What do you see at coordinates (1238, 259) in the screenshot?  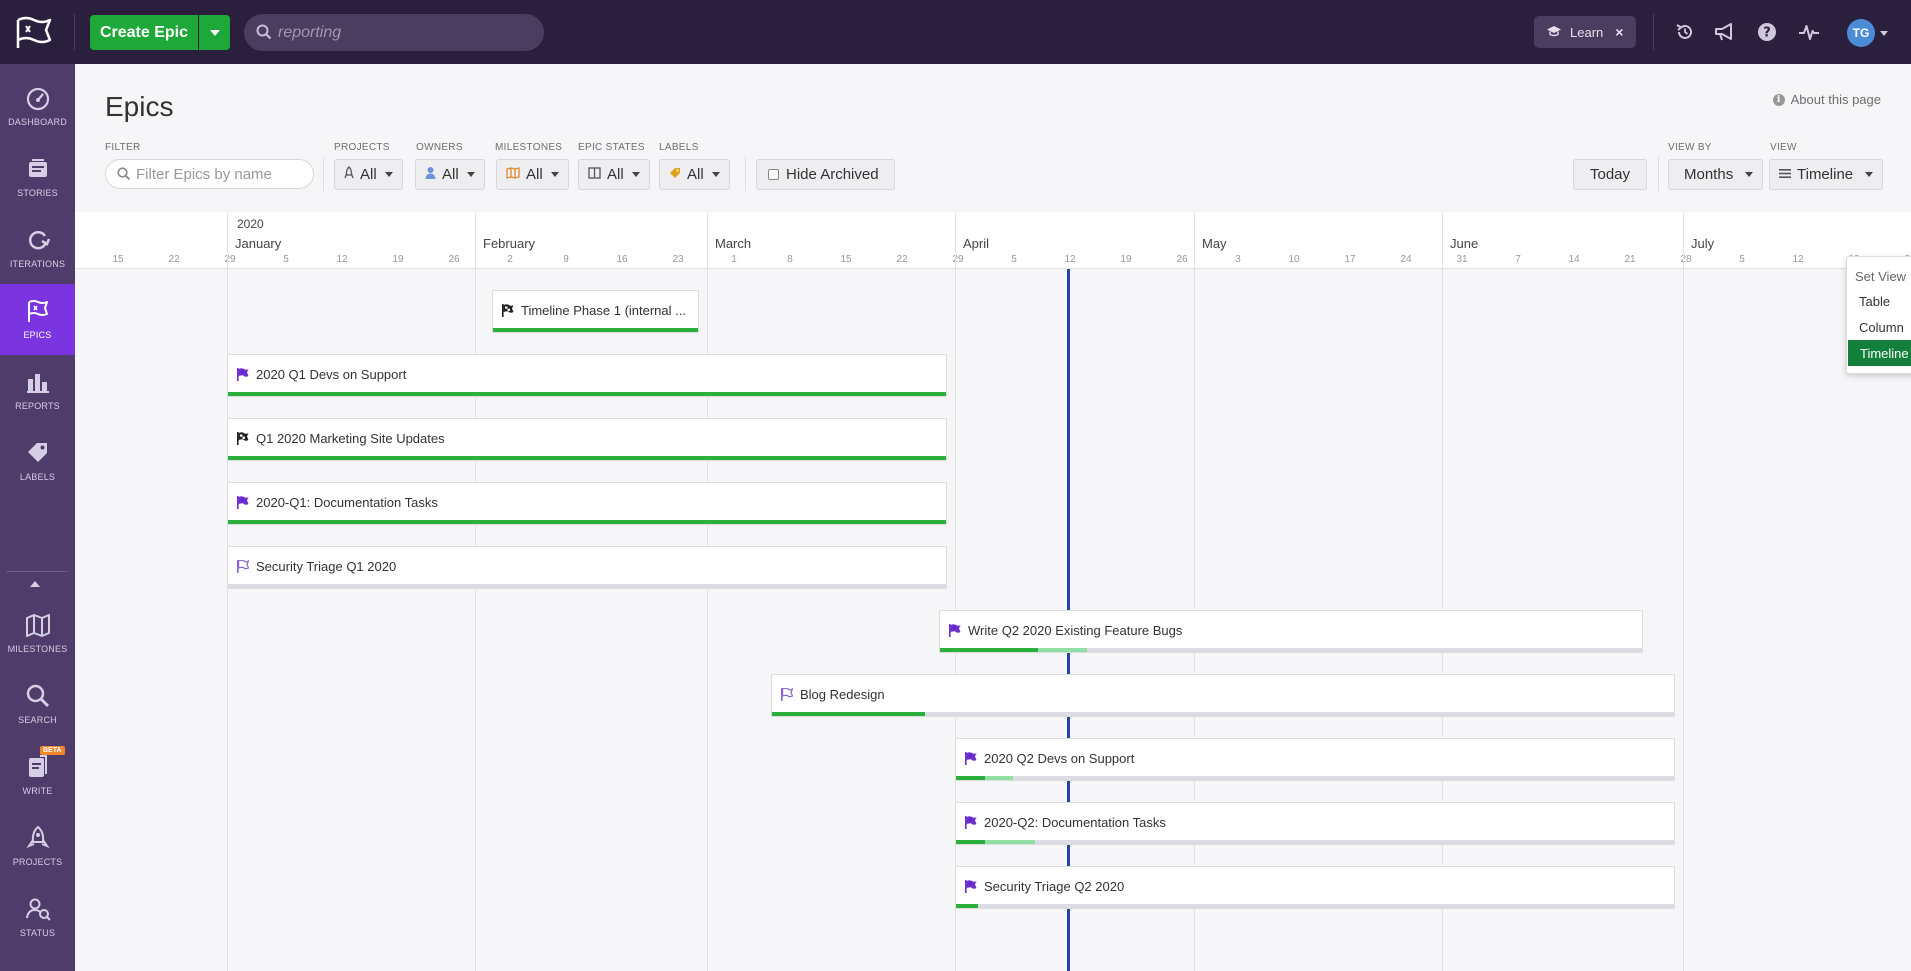 I see `day-tick-label: 3` at bounding box center [1238, 259].